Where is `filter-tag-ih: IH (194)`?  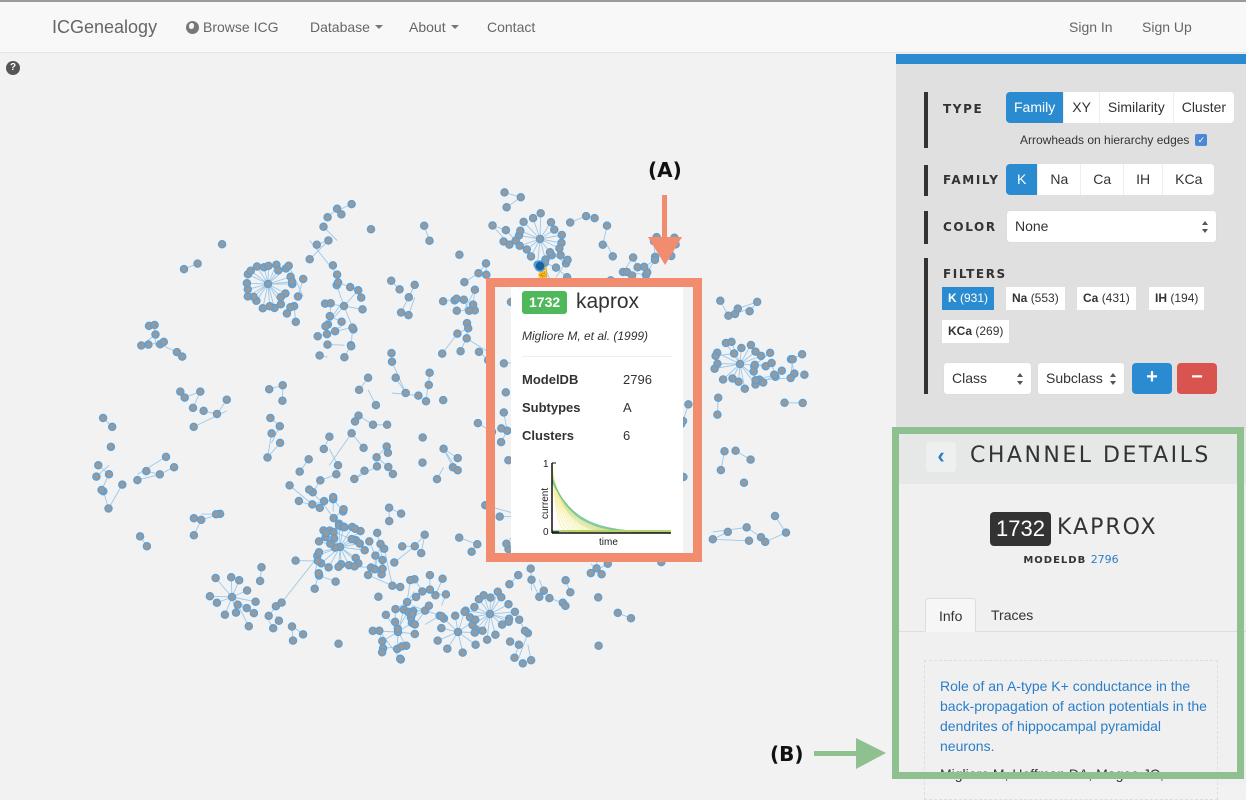
filter-tag-ih: IH (194) is located at coordinates (1176, 298).